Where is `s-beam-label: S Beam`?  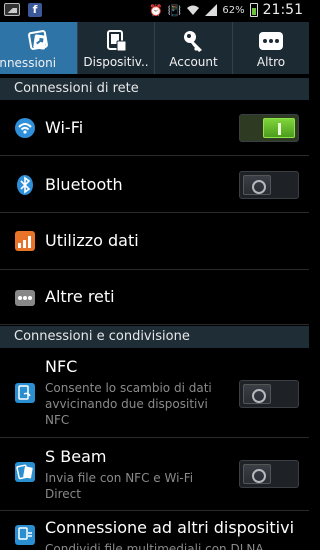
s-beam-label: S Beam is located at coordinates (76, 456).